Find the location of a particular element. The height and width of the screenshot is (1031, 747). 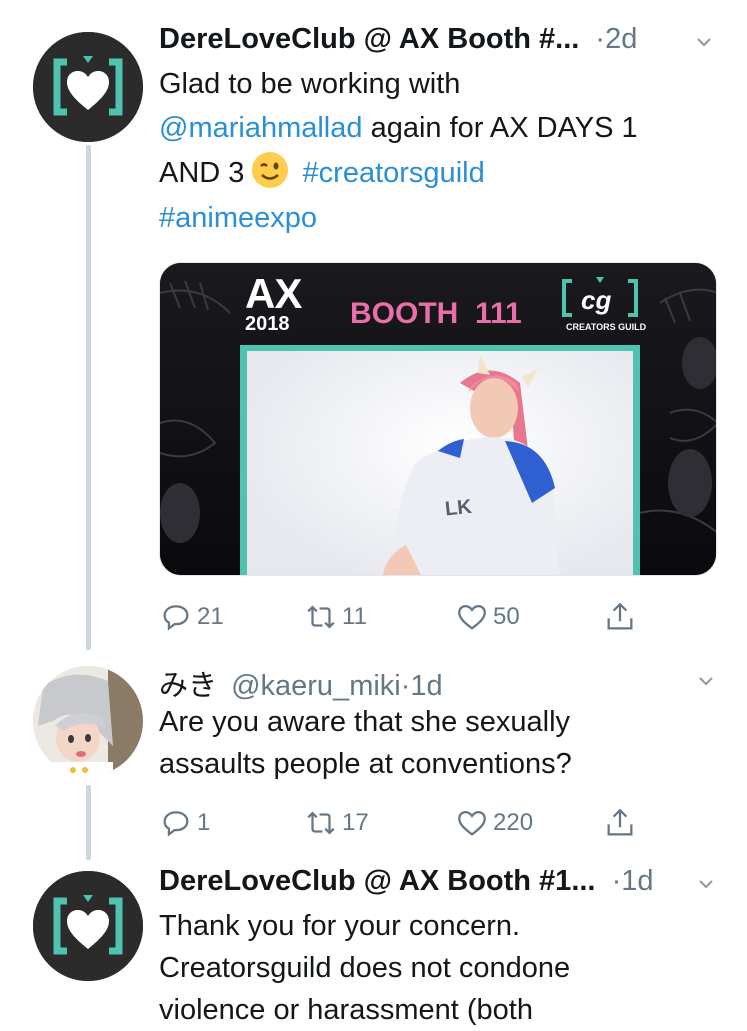

tweet-header: DereLoveClub @ AX Booth #1... ·1d is located at coordinates (406, 881).